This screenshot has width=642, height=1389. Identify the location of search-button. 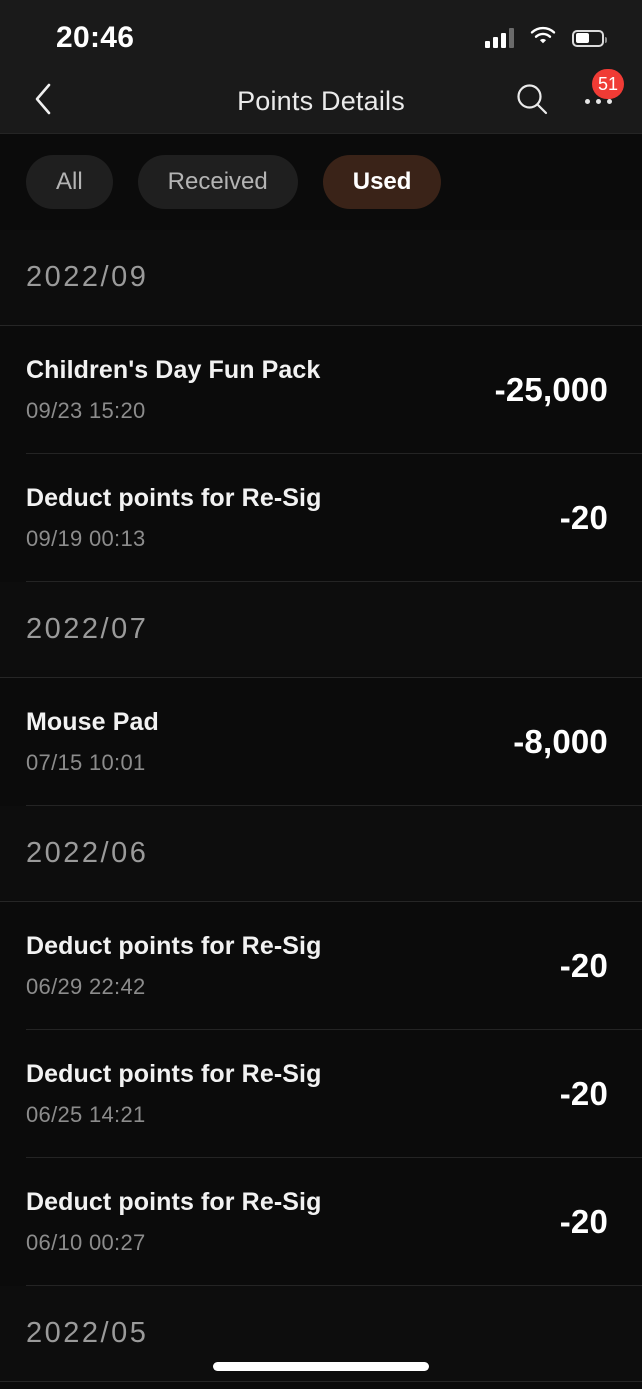
(532, 102).